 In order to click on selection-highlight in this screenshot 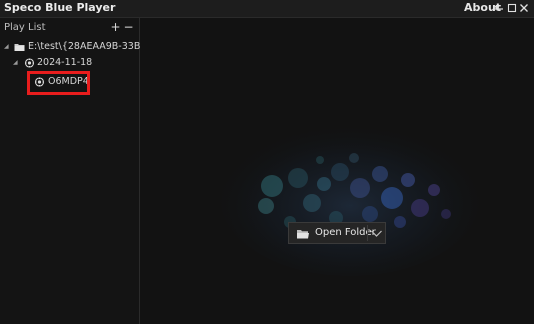, I will do `click(58, 83)`.